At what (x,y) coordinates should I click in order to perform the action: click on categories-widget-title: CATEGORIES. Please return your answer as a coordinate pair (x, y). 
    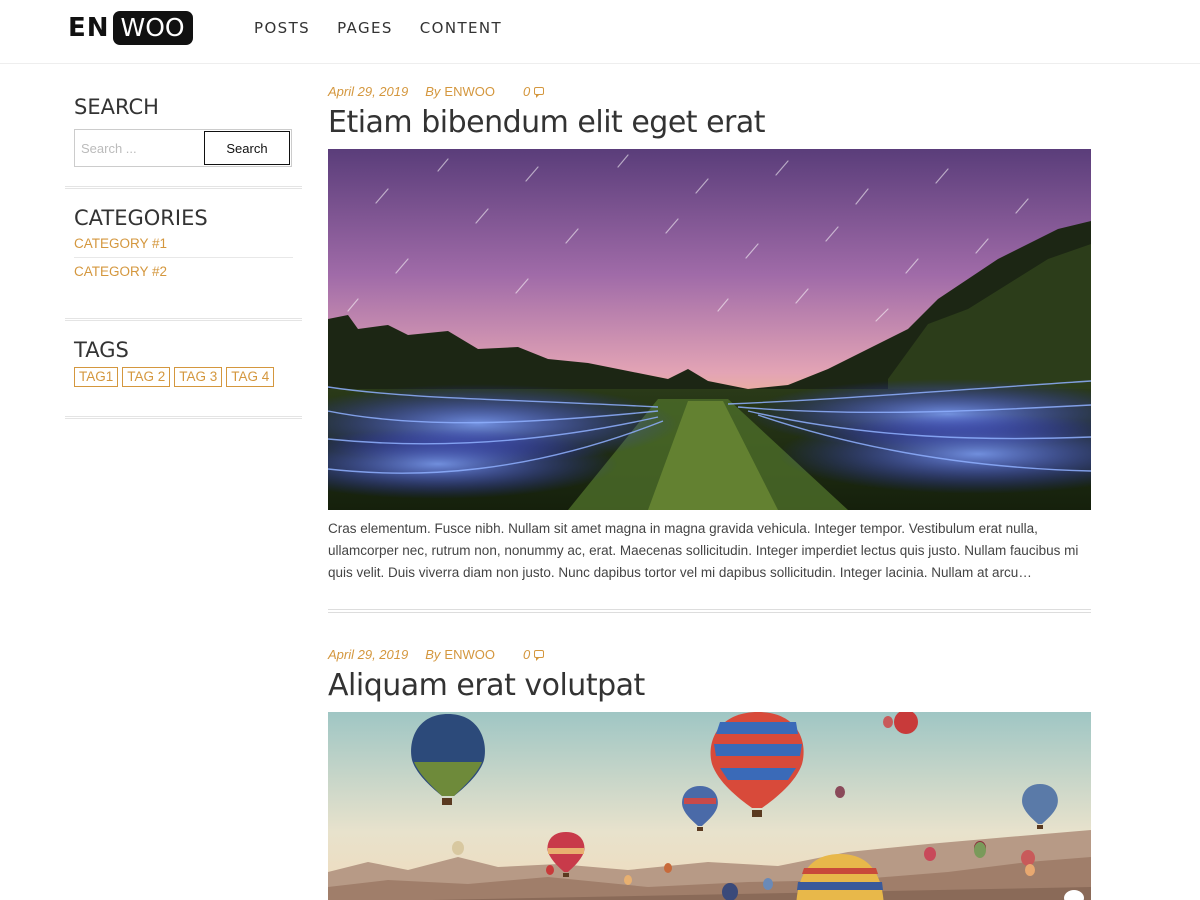
    Looking at the image, I should click on (141, 218).